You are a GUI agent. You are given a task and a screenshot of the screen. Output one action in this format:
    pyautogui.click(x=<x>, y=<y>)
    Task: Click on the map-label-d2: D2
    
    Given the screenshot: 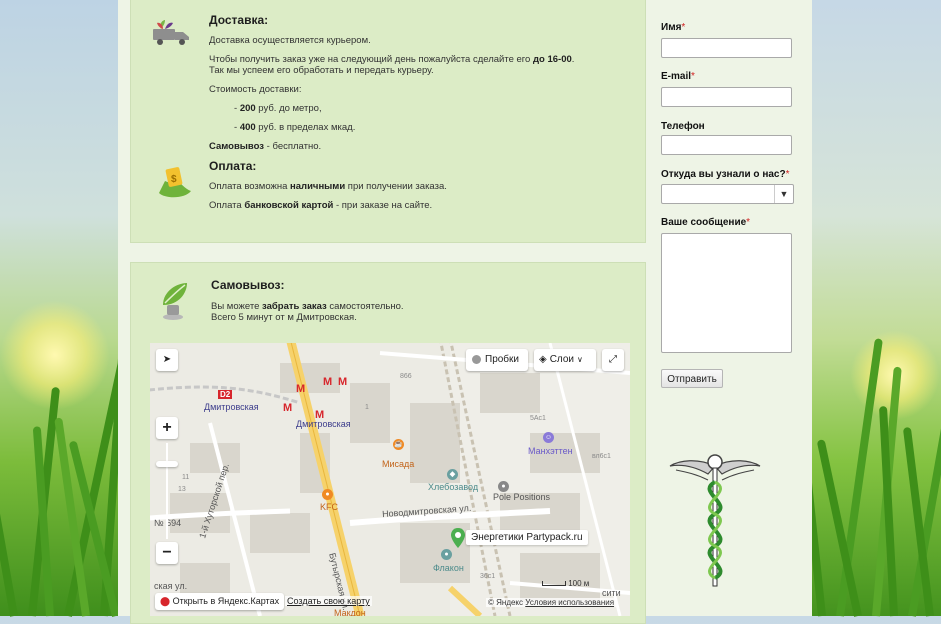 What is the action you would take?
    pyautogui.click(x=225, y=394)
    